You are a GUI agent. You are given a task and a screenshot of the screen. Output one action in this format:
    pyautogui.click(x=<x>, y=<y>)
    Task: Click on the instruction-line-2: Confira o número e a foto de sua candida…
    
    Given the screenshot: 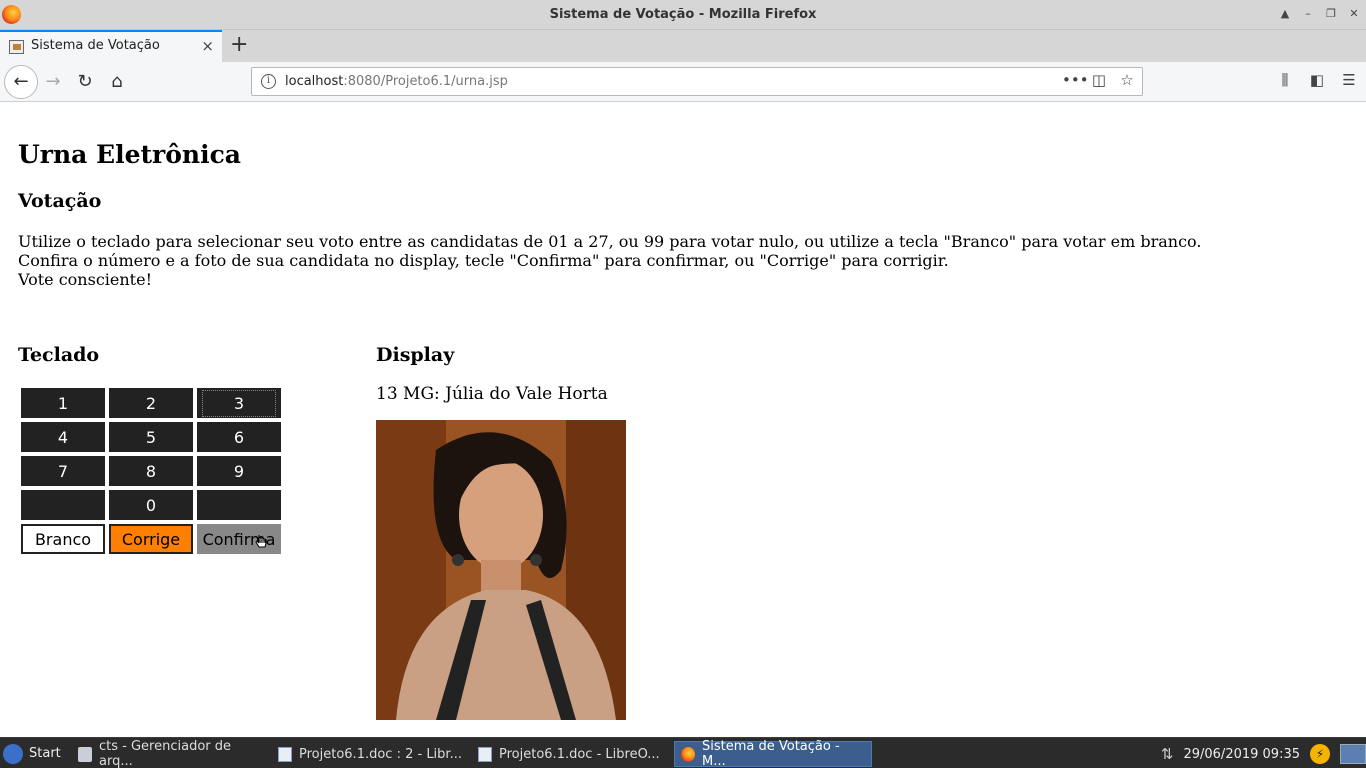 What is the action you would take?
    pyautogui.click(x=483, y=260)
    